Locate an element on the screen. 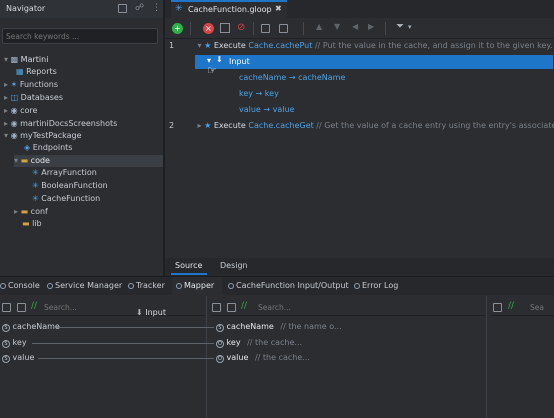  tab-label: CacheFunction Input/Output is located at coordinates (292, 285).